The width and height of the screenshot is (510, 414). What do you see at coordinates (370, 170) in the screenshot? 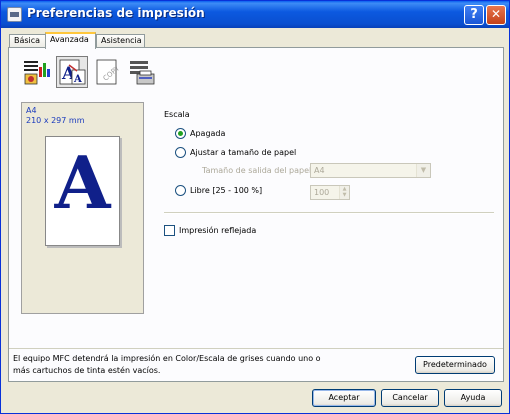
I see `output-size-select: A4 ▼` at bounding box center [370, 170].